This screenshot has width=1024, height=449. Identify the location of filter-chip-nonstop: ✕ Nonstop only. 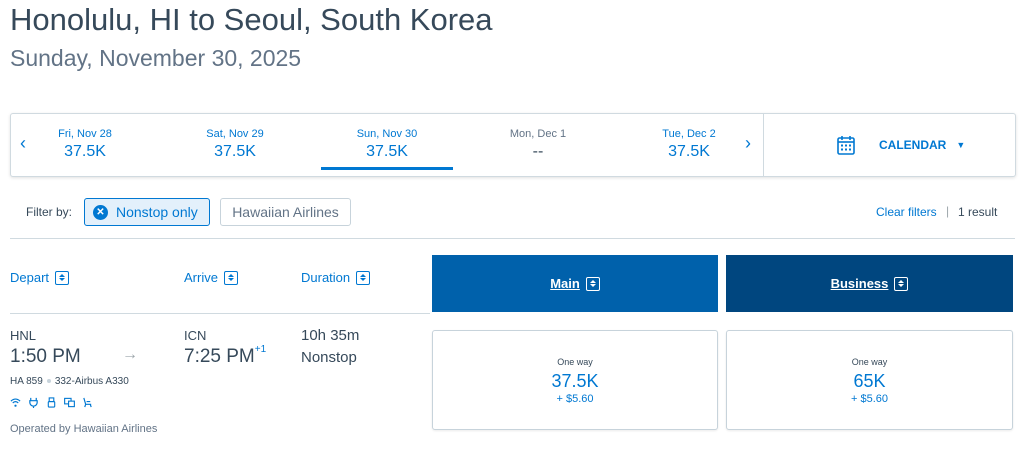
(147, 212).